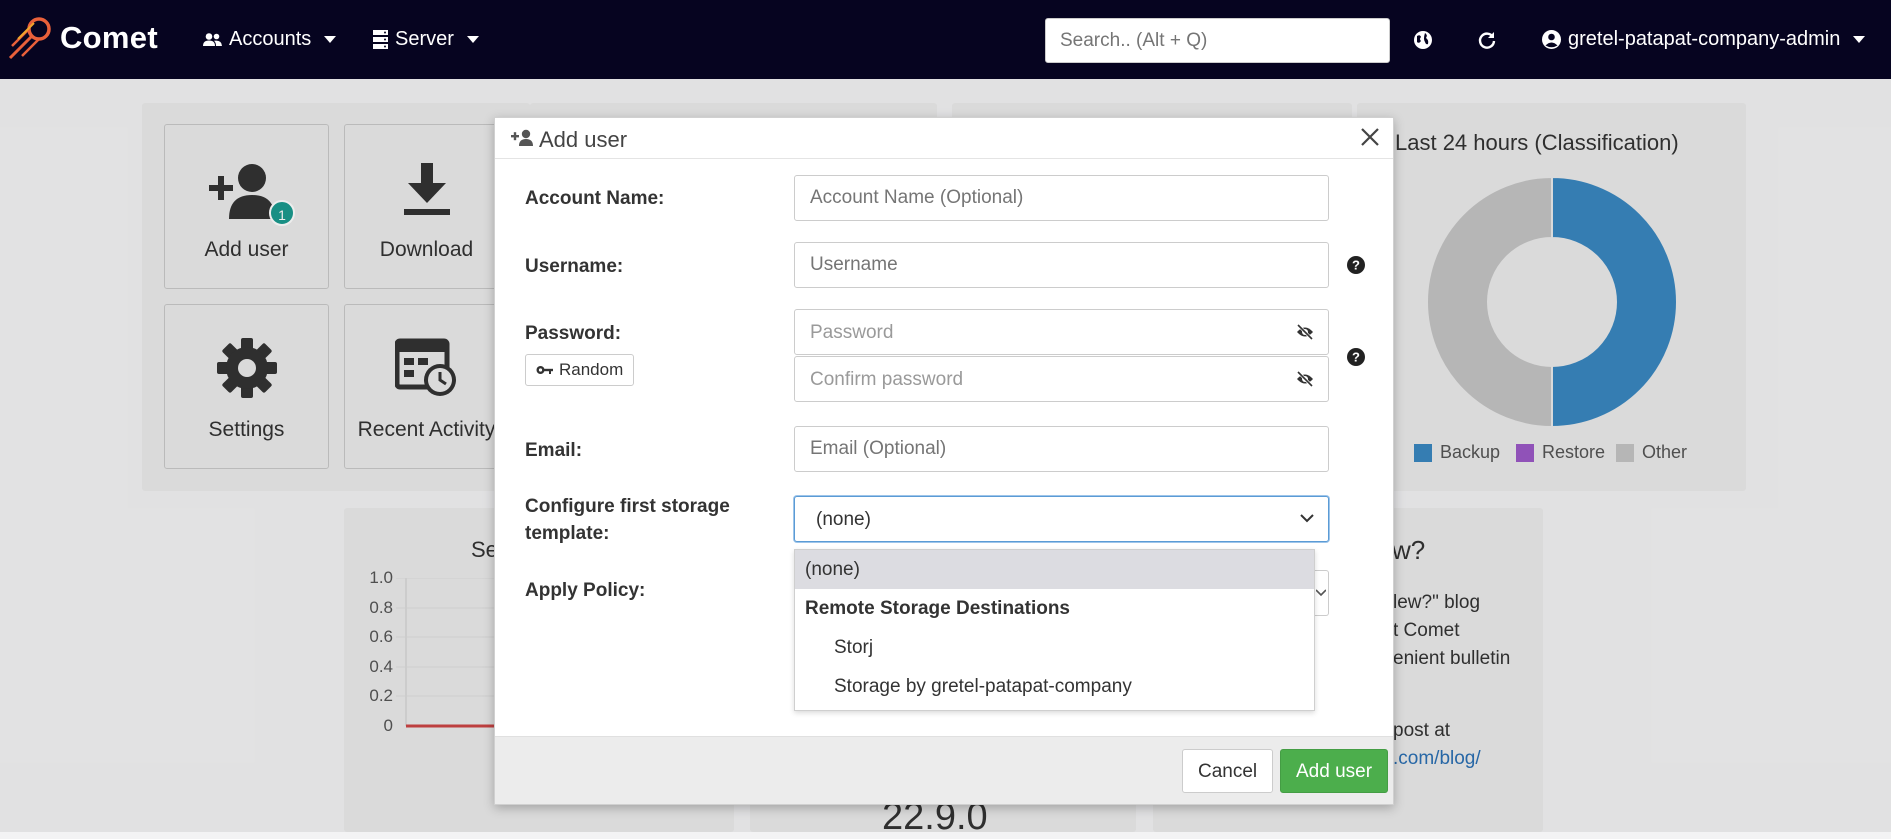 This screenshot has width=1891, height=839. What do you see at coordinates (1061, 519) in the screenshot?
I see `storage-template-select: (none)` at bounding box center [1061, 519].